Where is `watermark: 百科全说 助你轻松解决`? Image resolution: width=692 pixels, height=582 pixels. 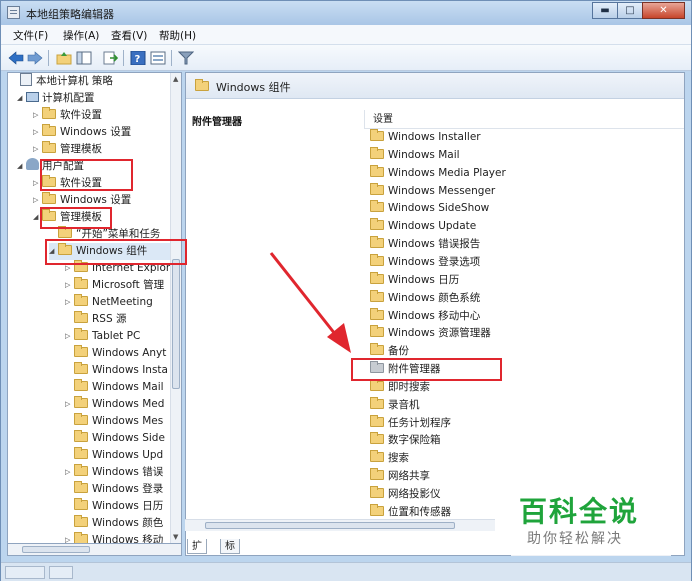
watermark: 百科全说 助你轻松解决 is located at coordinates (591, 521).